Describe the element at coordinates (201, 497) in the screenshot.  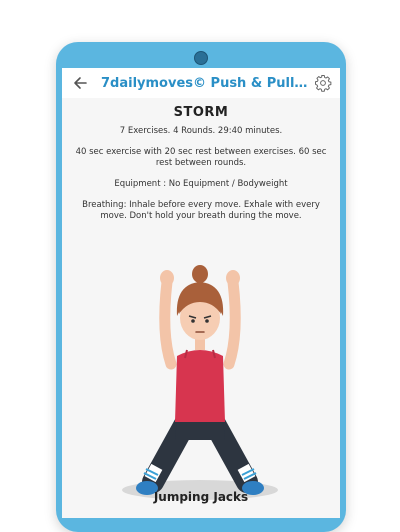
I see `exercise-name: Jumping Jacks` at that location.